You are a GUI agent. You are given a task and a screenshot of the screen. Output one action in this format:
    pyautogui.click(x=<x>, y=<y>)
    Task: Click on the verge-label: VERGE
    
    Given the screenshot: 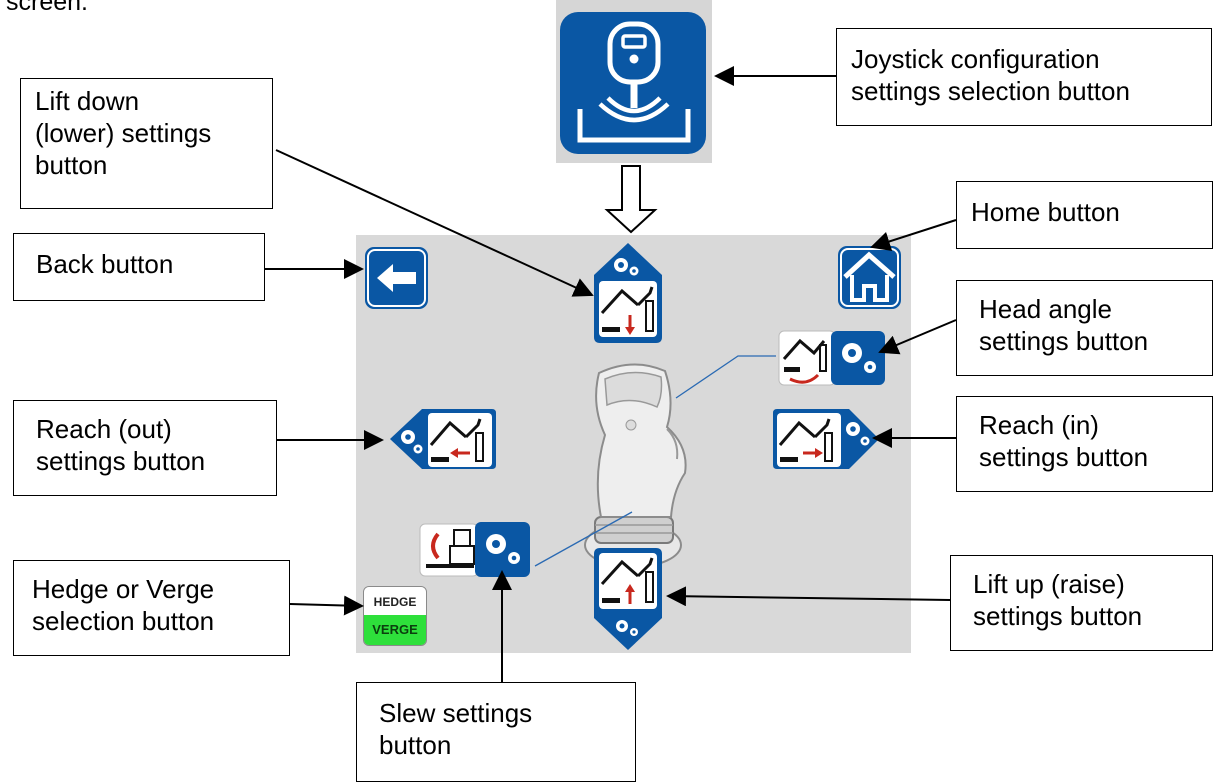 What is the action you would take?
    pyautogui.click(x=395, y=630)
    